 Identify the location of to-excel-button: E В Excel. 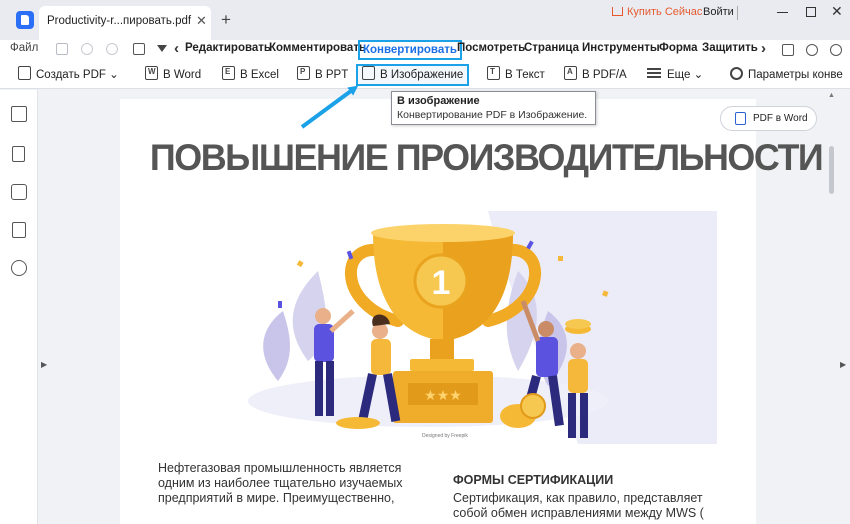
(250, 75).